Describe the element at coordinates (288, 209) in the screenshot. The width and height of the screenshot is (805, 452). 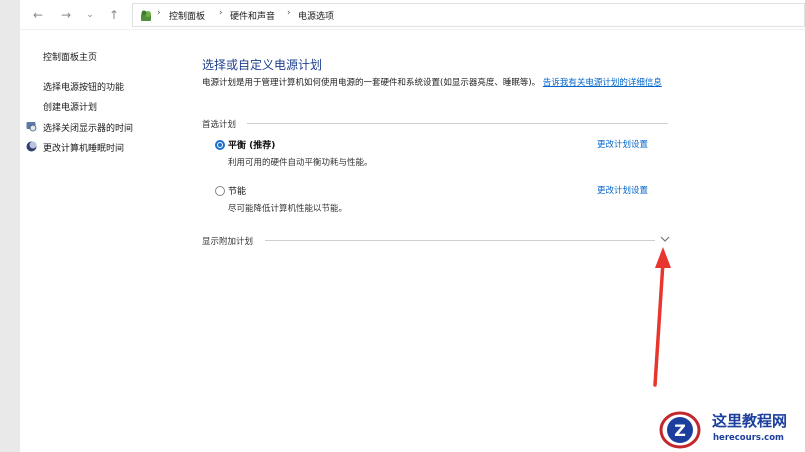
I see `plan-power-saver-desc: 尽可能降低计算机性能以节能。` at that location.